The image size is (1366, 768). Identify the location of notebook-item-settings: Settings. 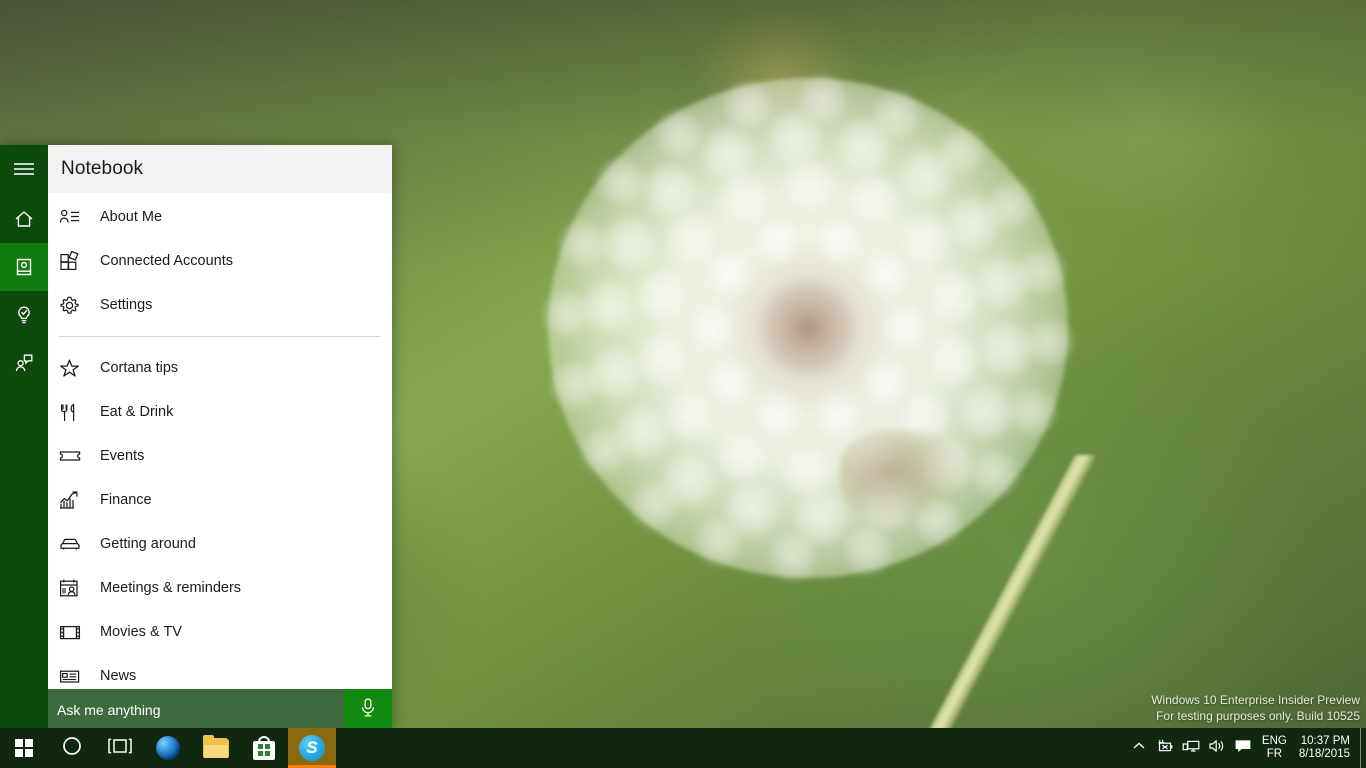
(220, 305).